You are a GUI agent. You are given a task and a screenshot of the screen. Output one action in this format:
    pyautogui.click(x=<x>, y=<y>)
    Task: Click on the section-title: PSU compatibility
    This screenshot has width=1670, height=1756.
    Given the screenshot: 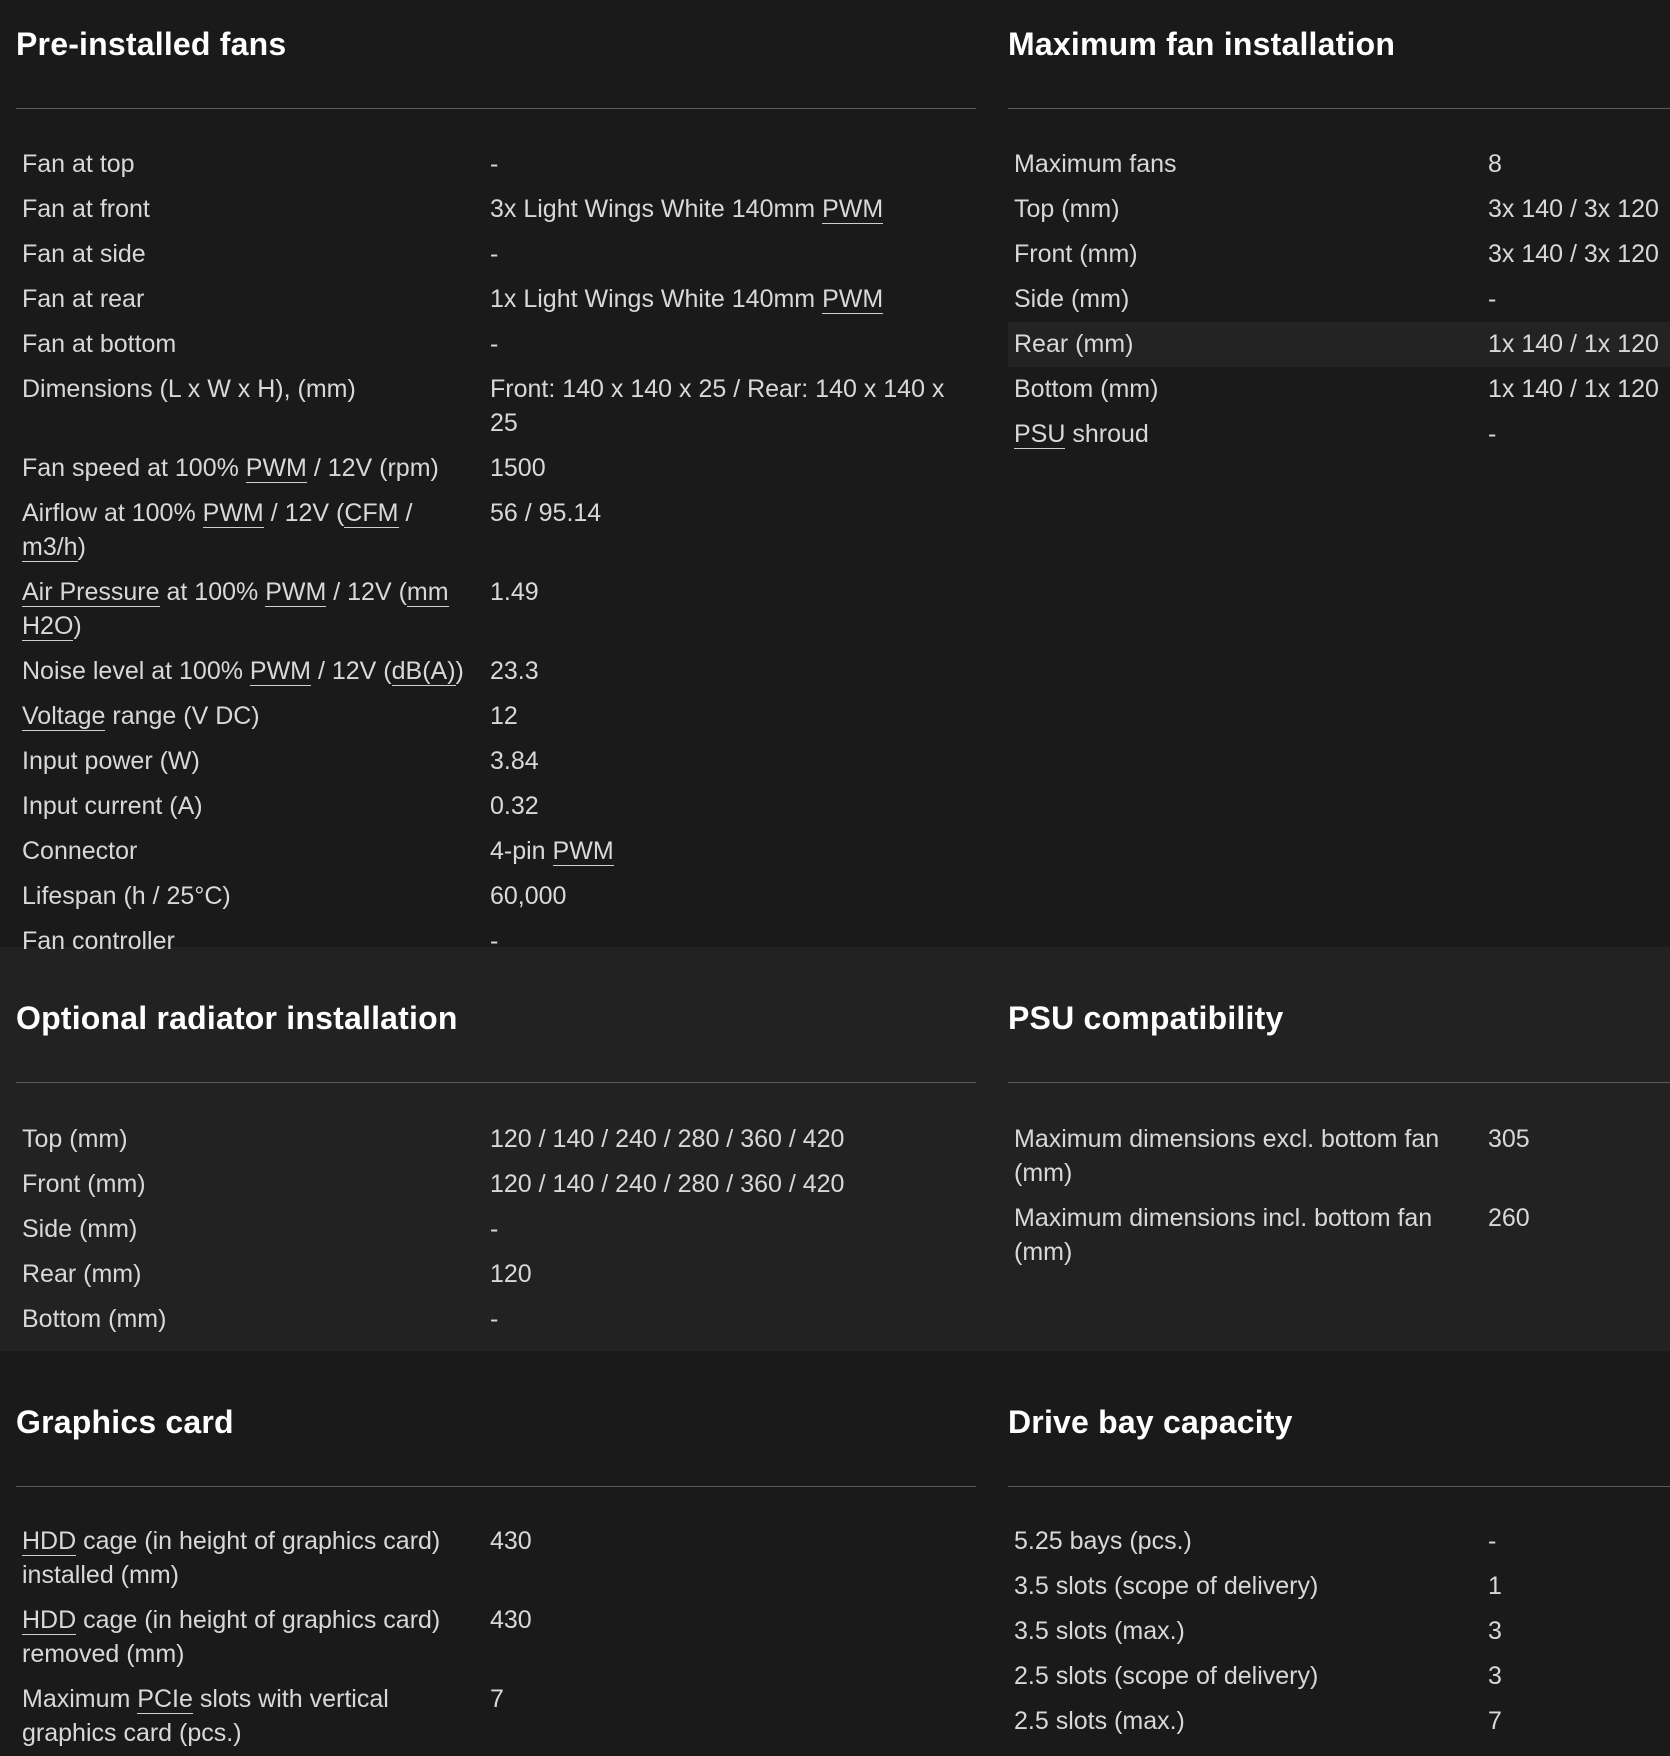 What is the action you would take?
    pyautogui.click(x=1146, y=1018)
    